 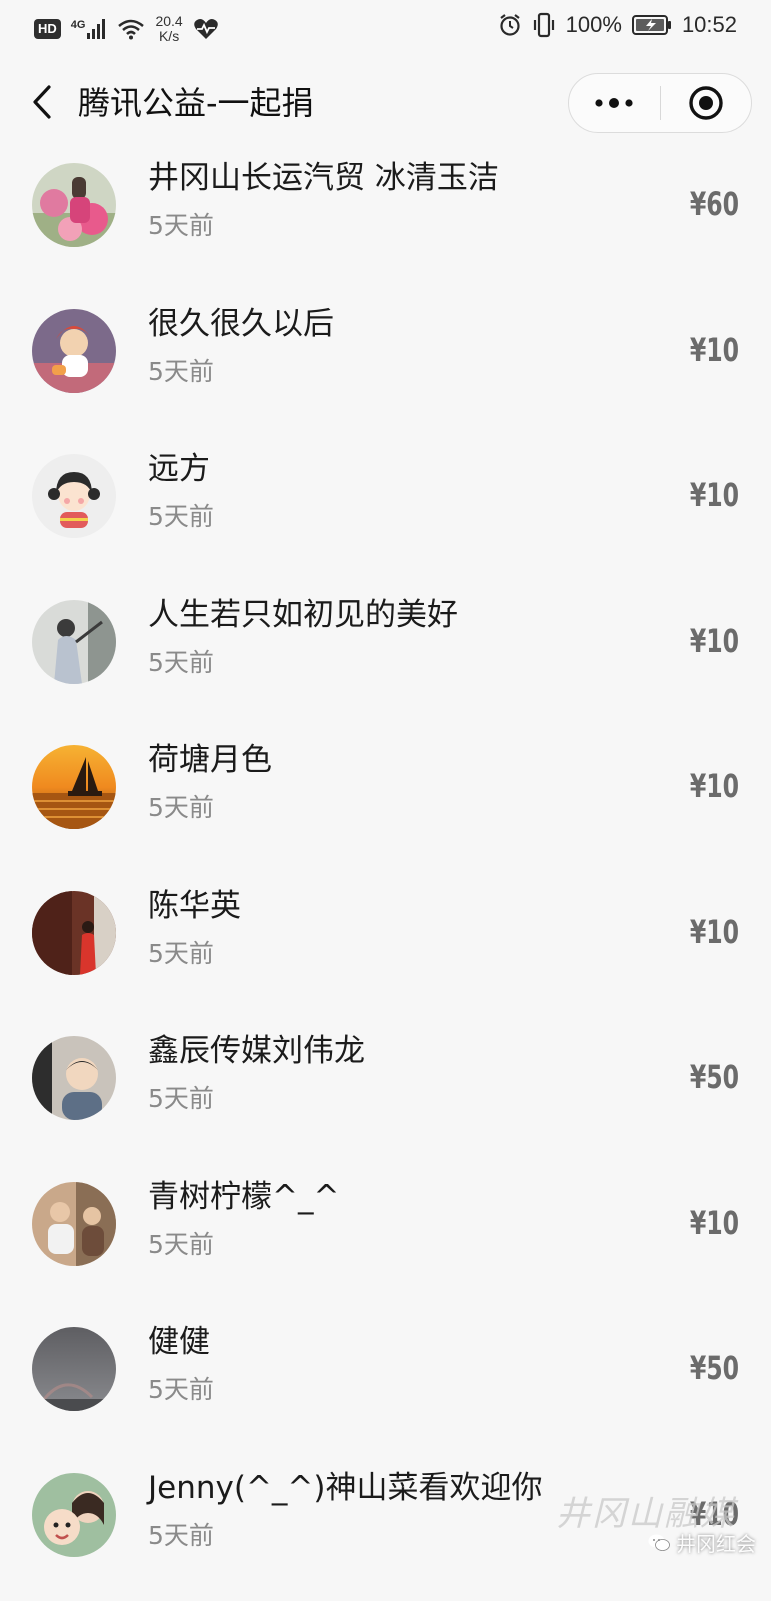 I want to click on donor-row: 远方 5天前 ¥10, so click(x=385, y=510).